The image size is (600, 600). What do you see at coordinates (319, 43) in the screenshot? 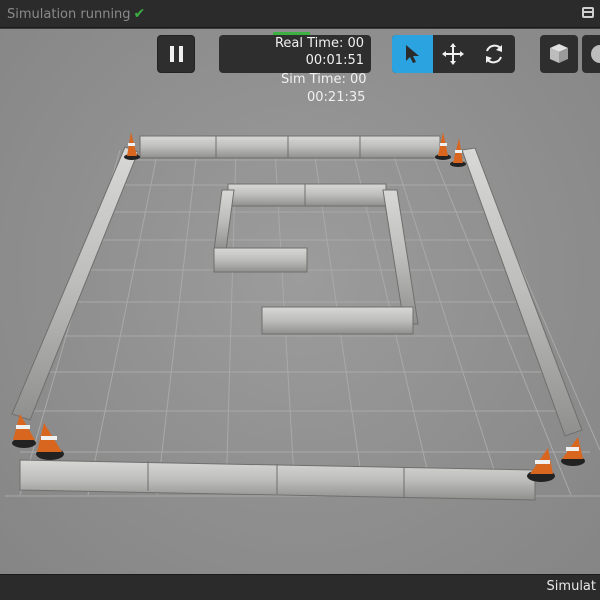
I see `real-time-label: Real Time: 00` at bounding box center [319, 43].